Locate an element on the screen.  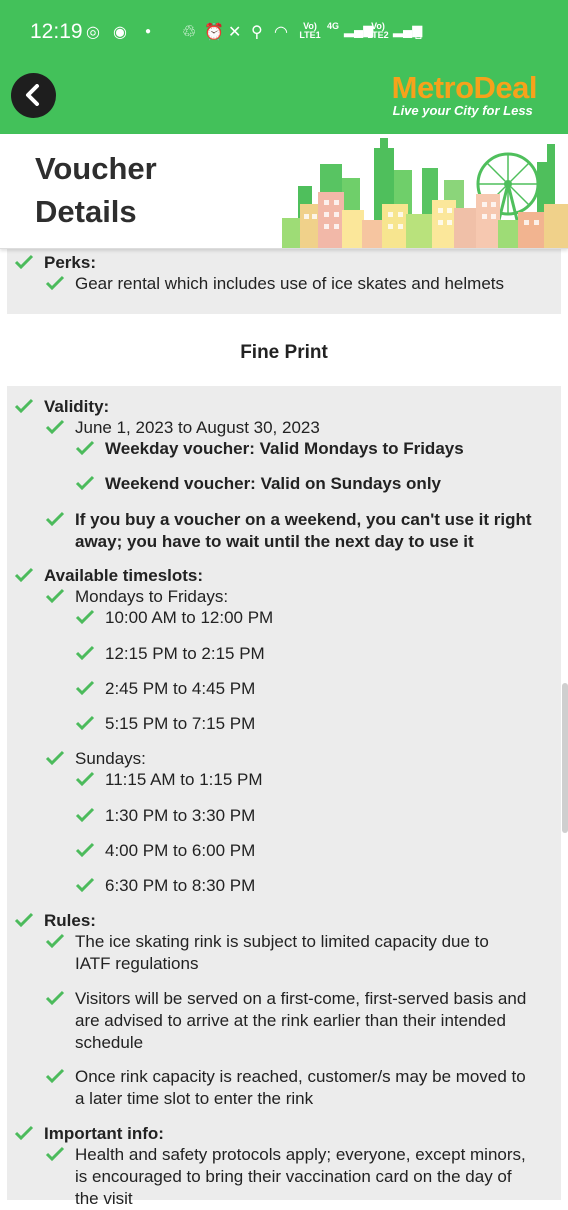
network-label-1: Vo) LTE1 is located at coordinates (310, 30).